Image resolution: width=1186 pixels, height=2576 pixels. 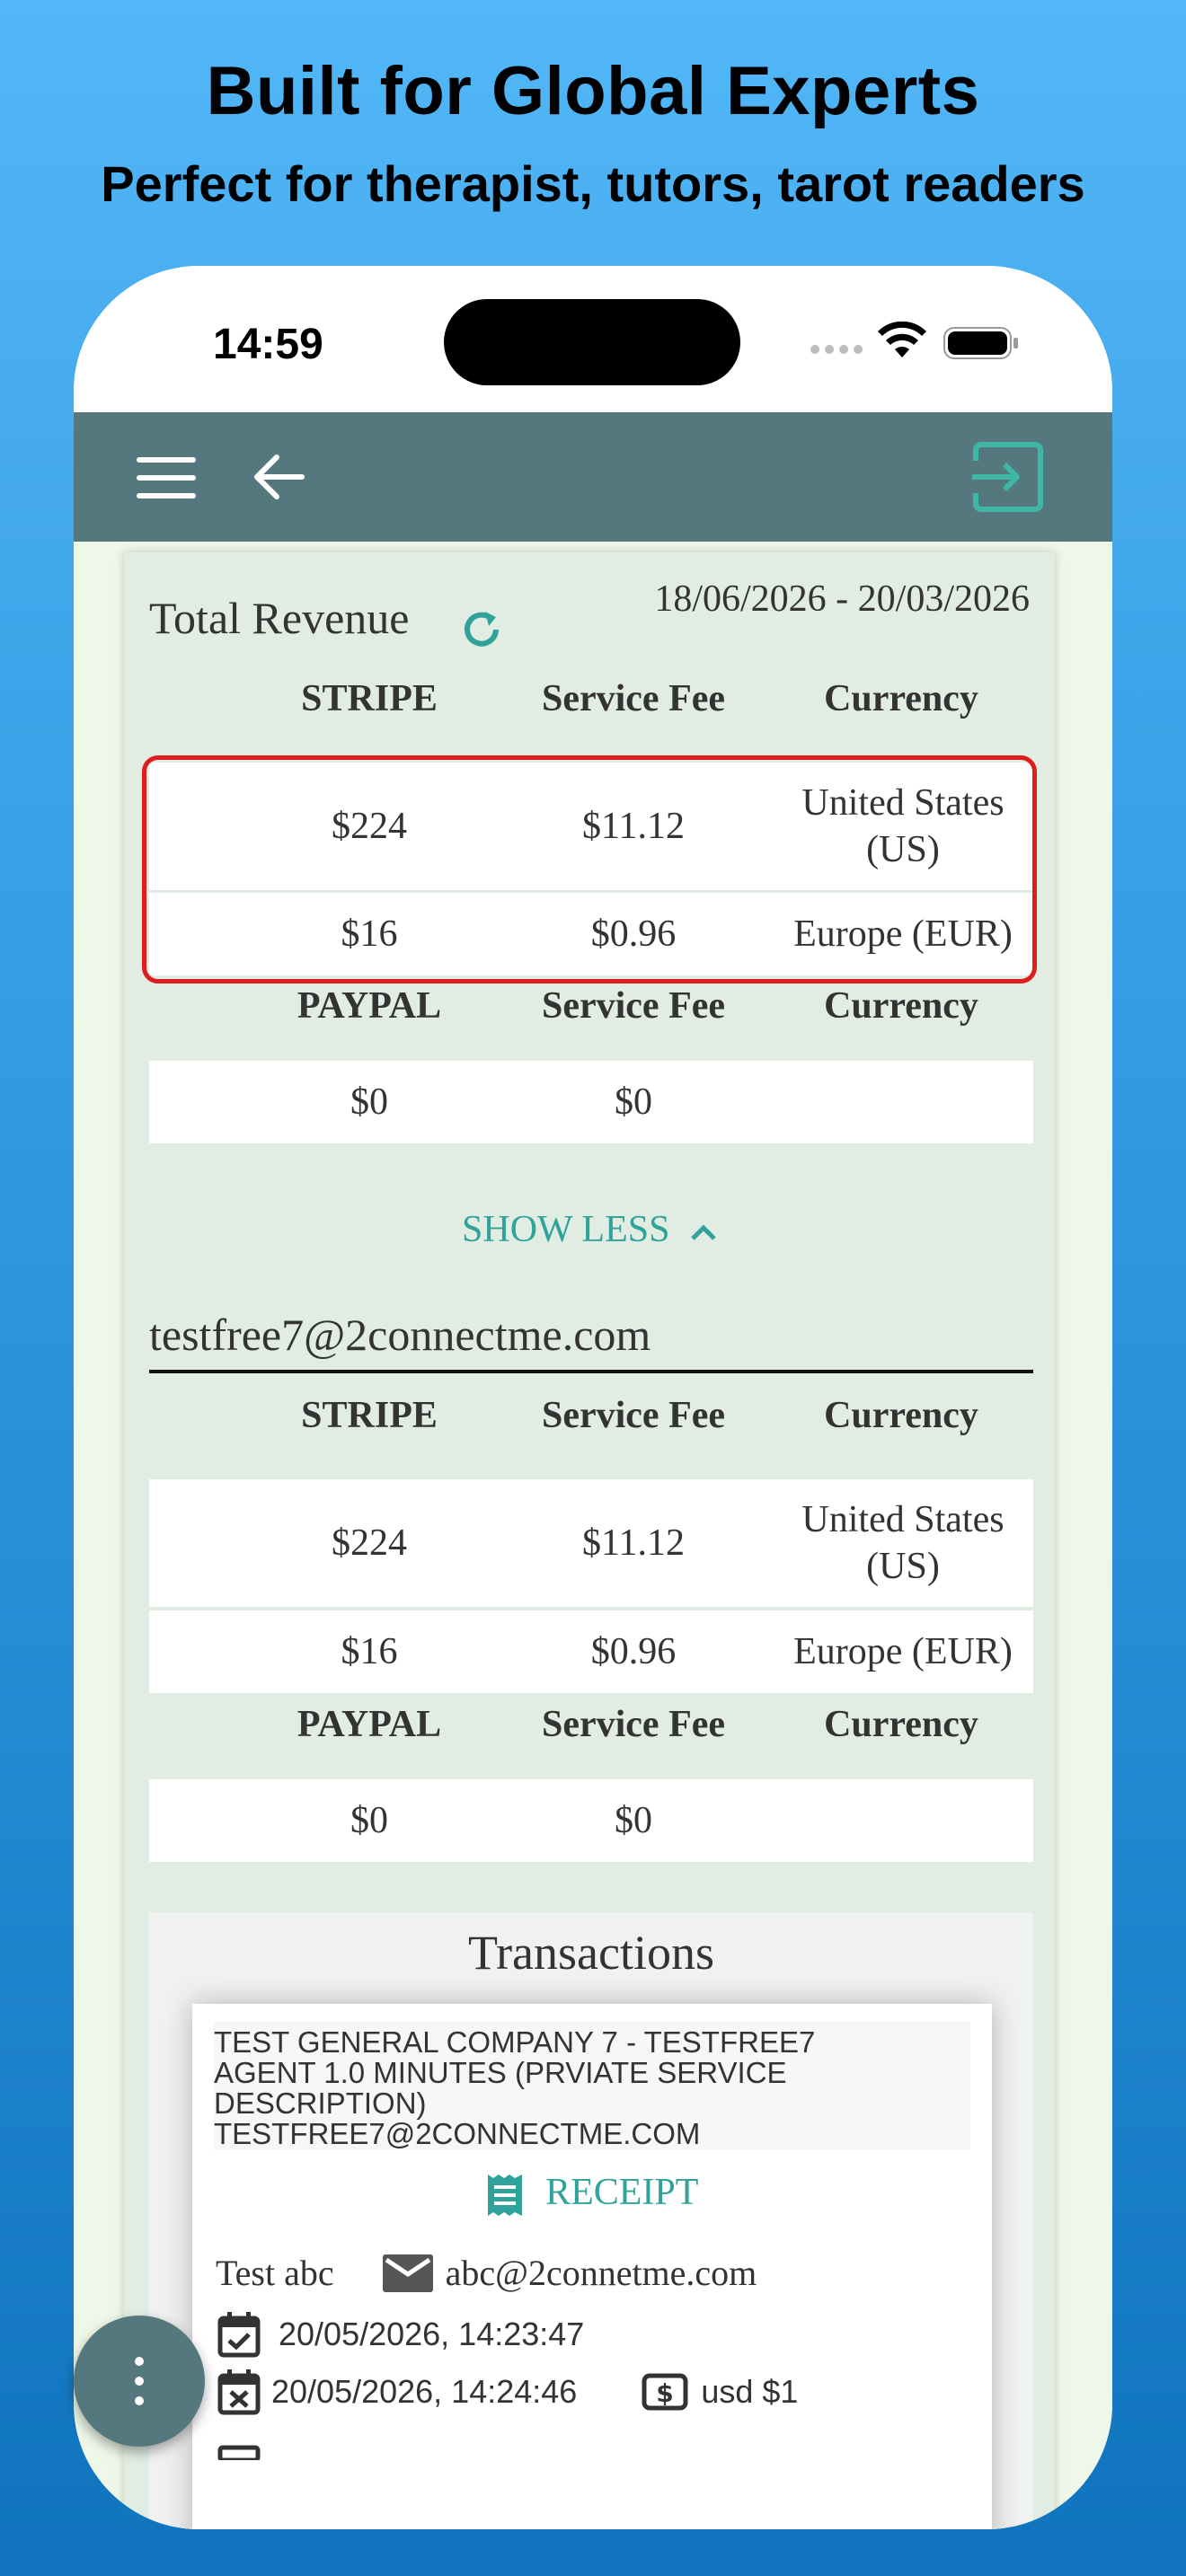 I want to click on show-less-label: SHOW LESS, so click(x=566, y=1229).